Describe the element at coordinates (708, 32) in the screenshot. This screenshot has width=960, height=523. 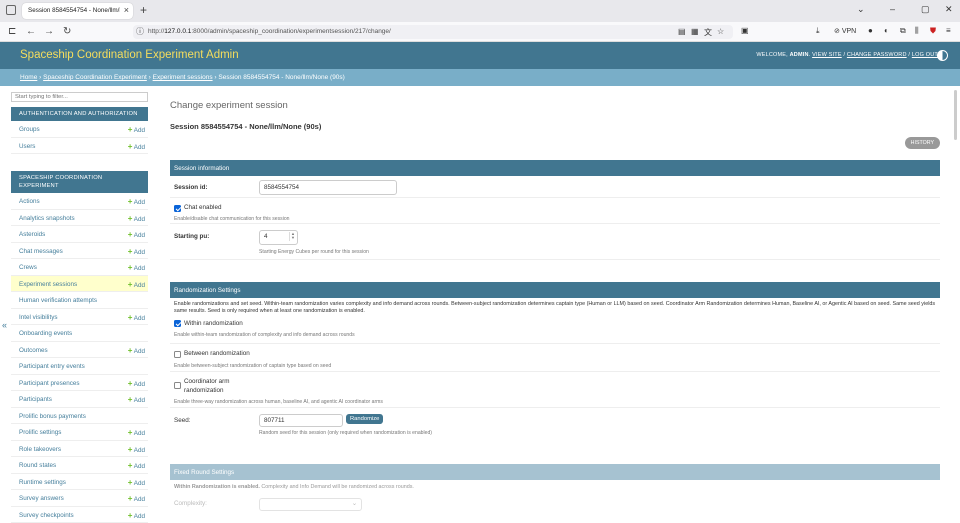
I see `translate-icon: 文` at that location.